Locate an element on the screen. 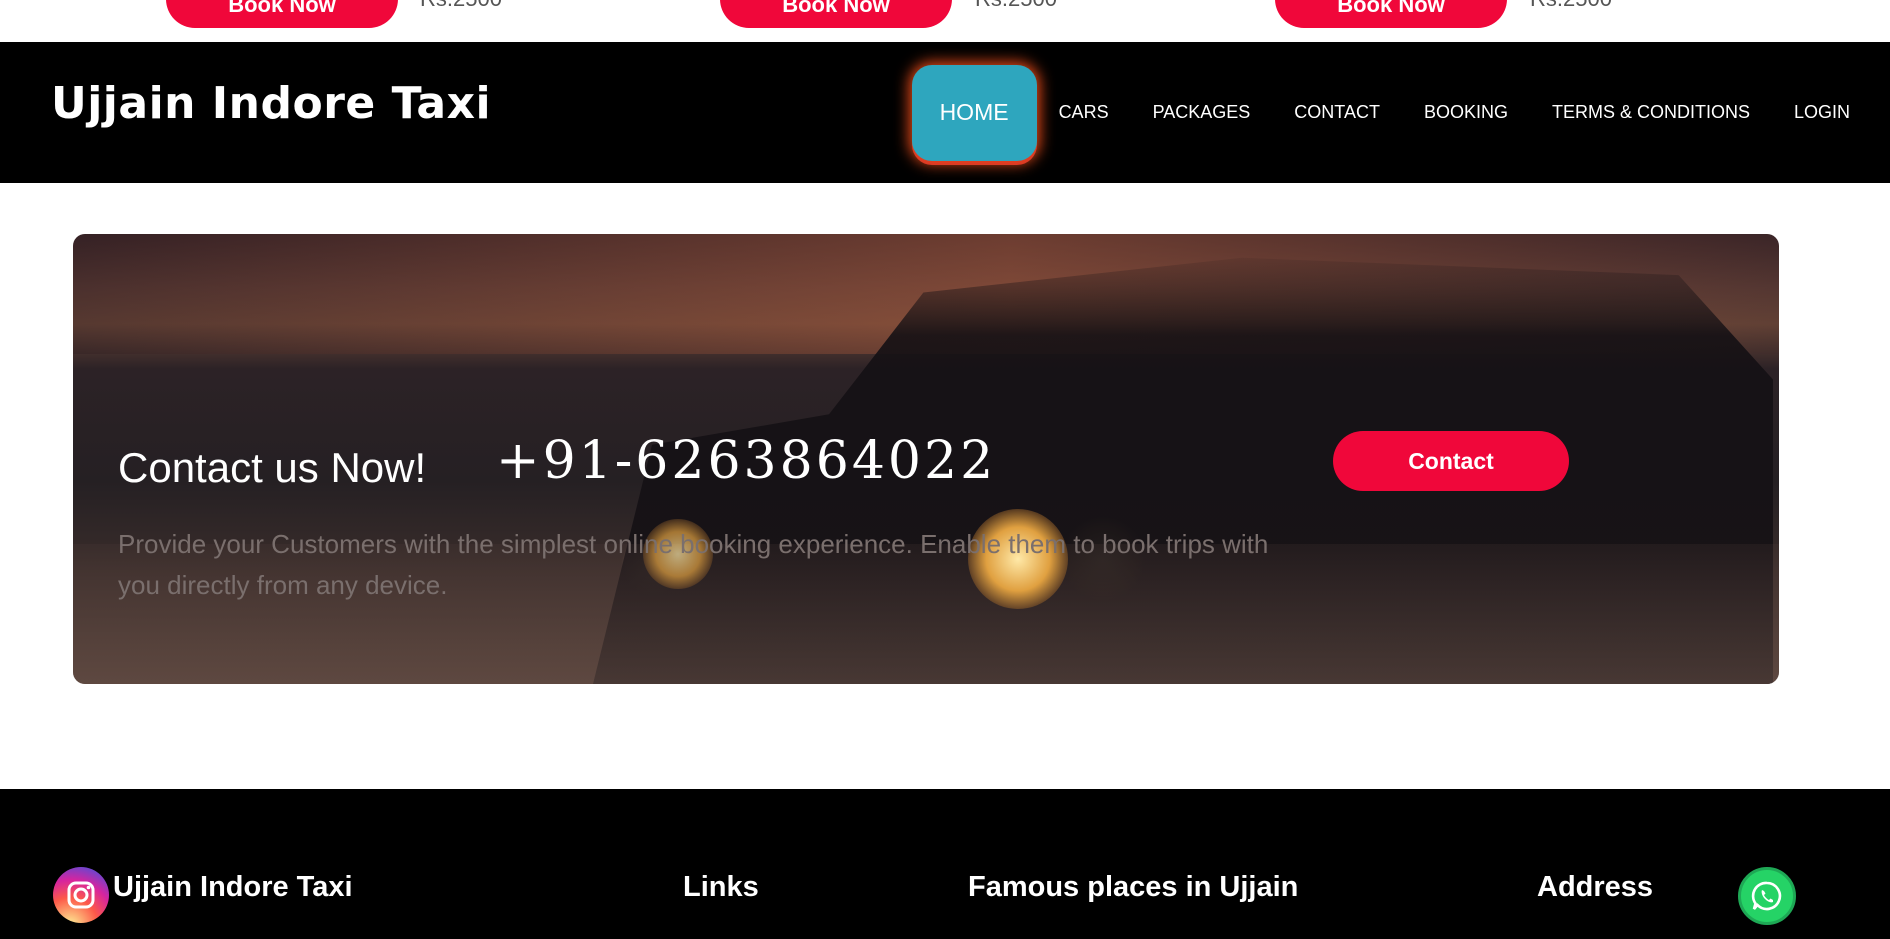  hero-phone-number: +91-6263864022 is located at coordinates (746, 461).